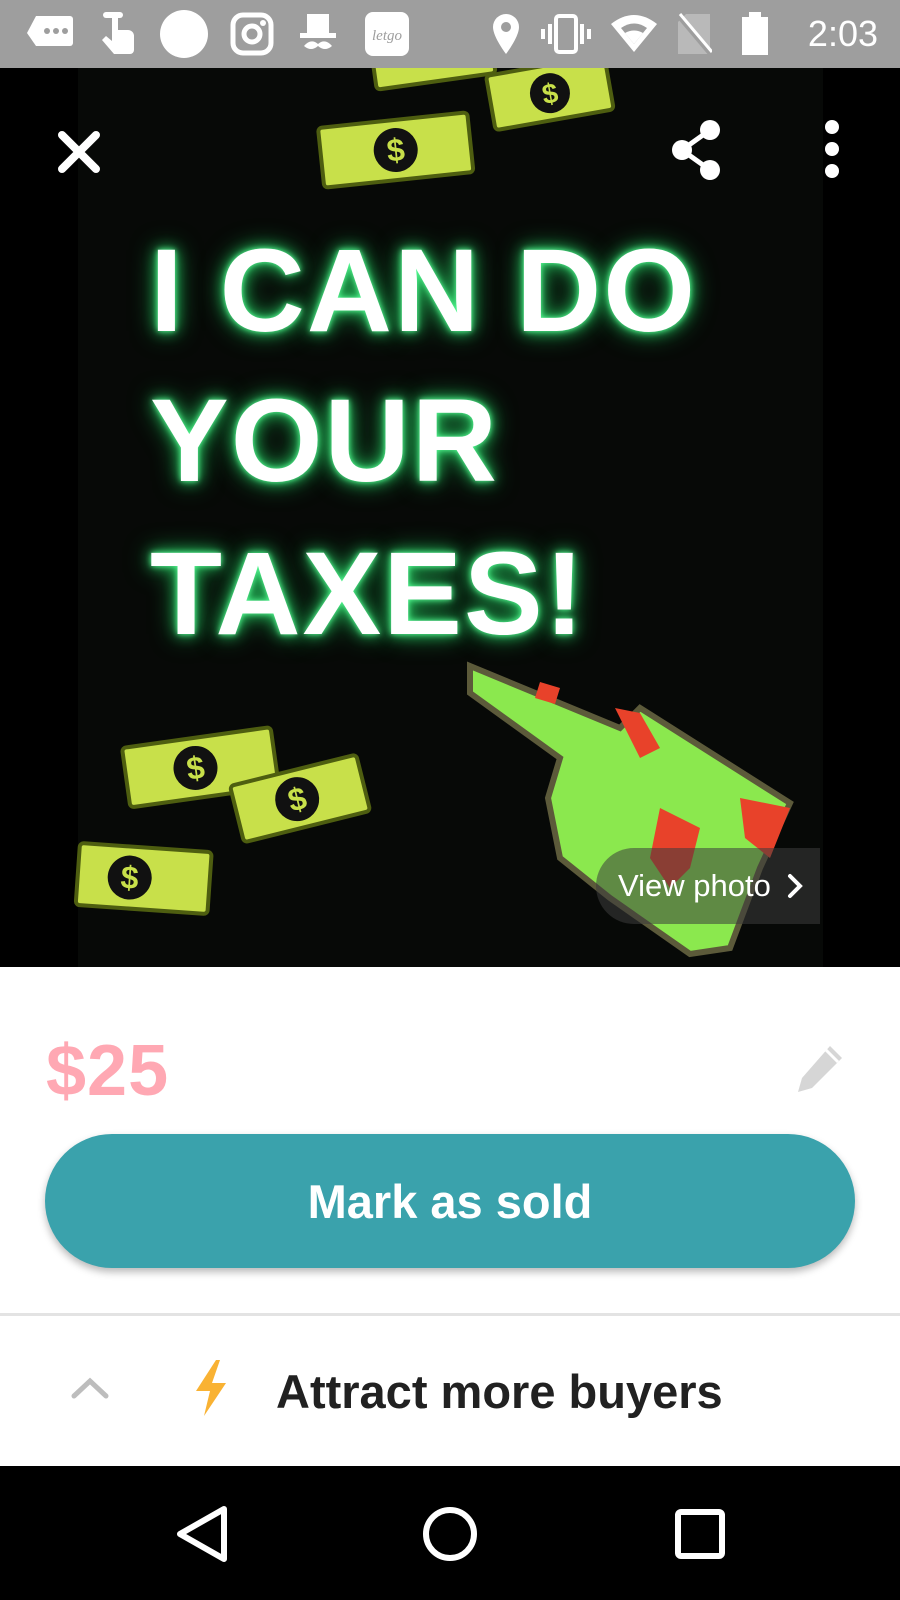 This screenshot has height=1600, width=900. What do you see at coordinates (450, 34) in the screenshot?
I see `status-bar: letgo 2:03` at bounding box center [450, 34].